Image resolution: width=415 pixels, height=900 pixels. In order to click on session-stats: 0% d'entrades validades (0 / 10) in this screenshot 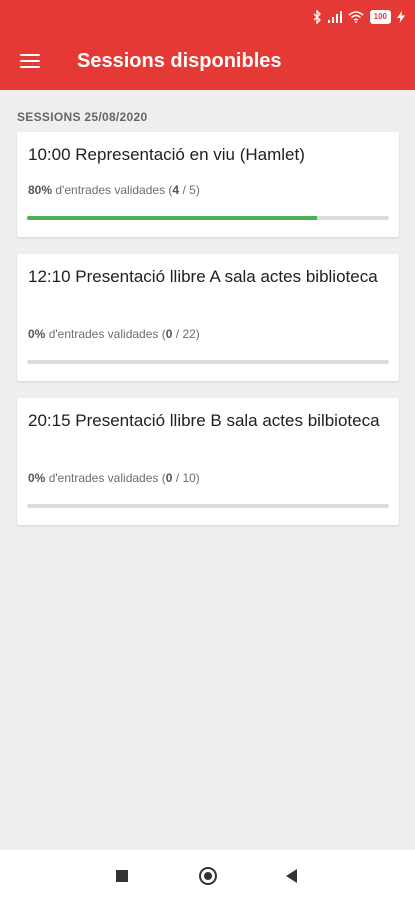, I will do `click(114, 478)`.